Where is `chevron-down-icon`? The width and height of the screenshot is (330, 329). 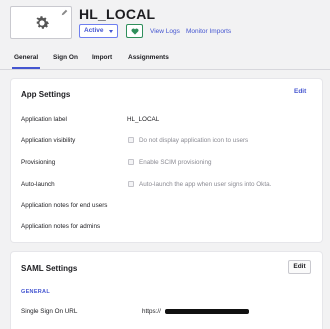
chevron-down-icon is located at coordinates (111, 31).